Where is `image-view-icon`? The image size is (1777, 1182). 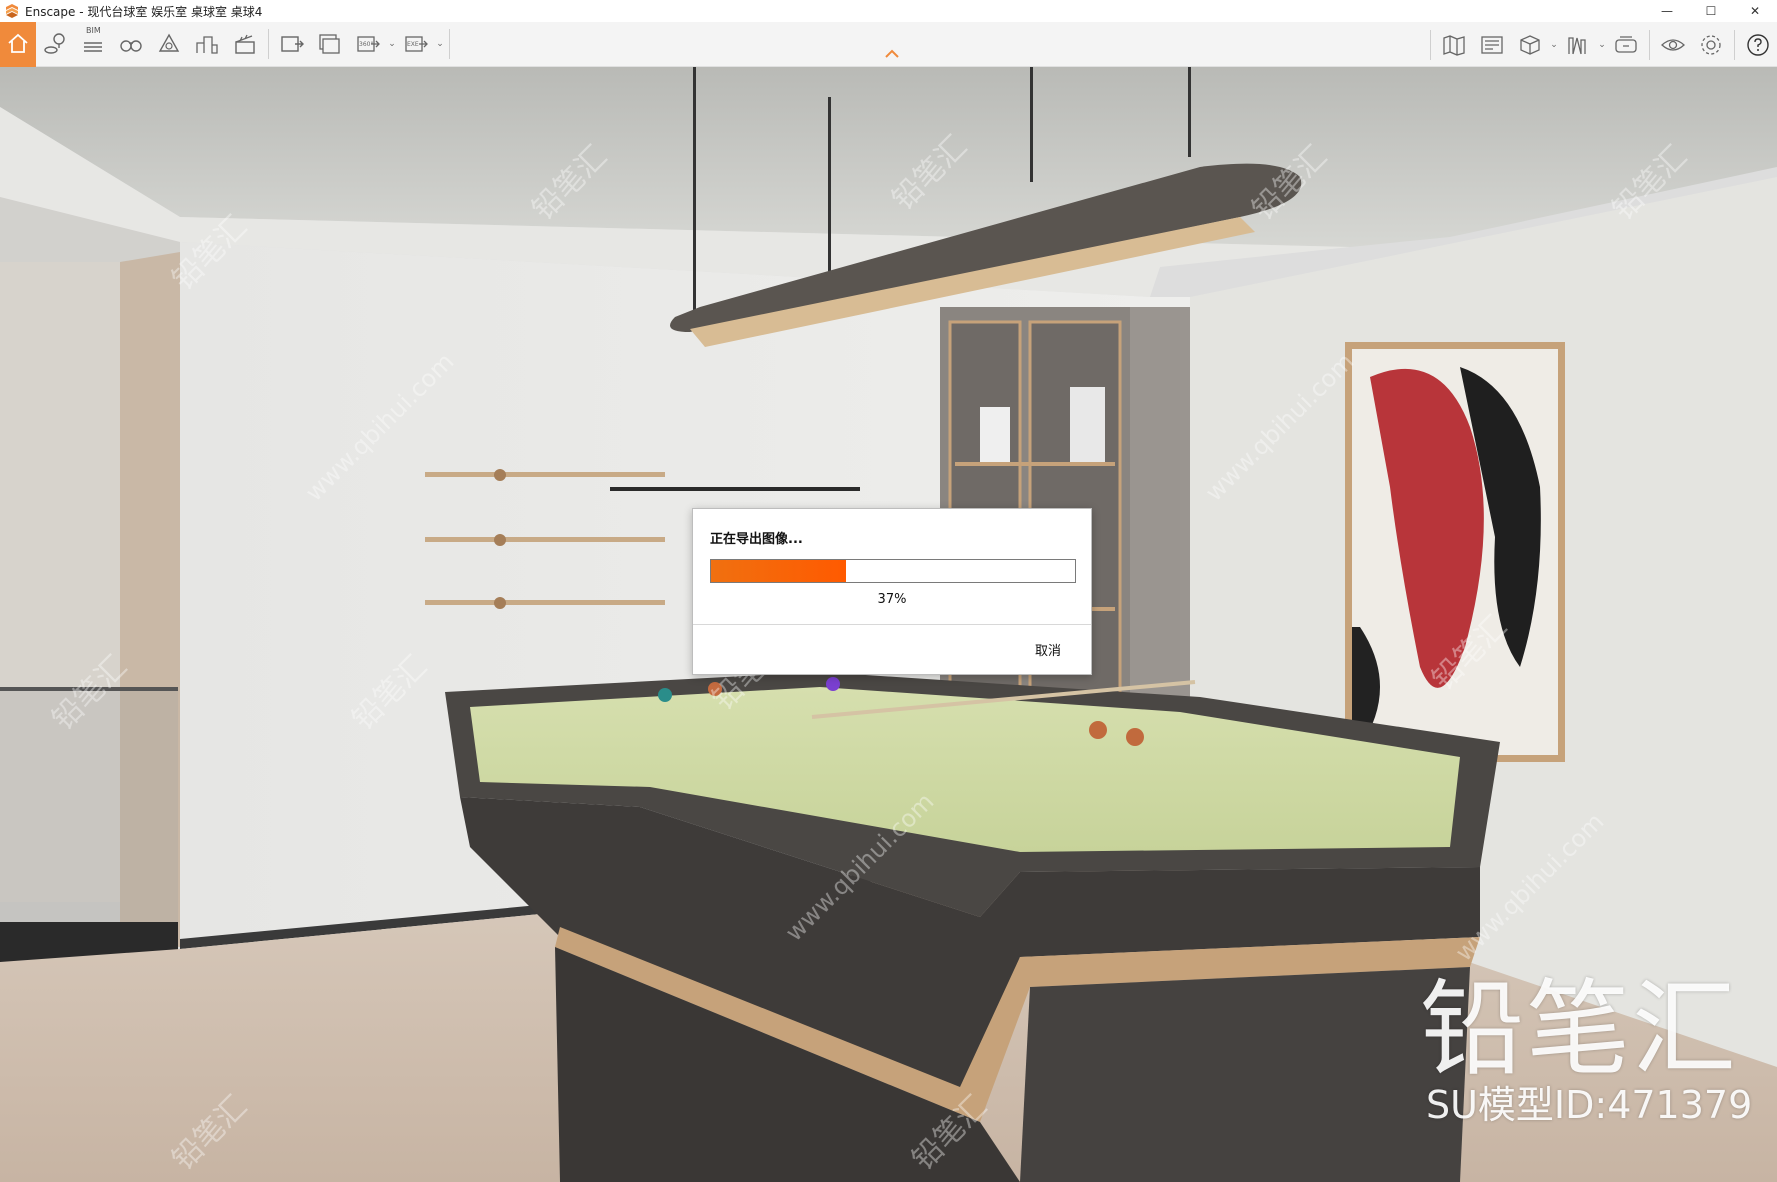 image-view-icon is located at coordinates (1492, 44).